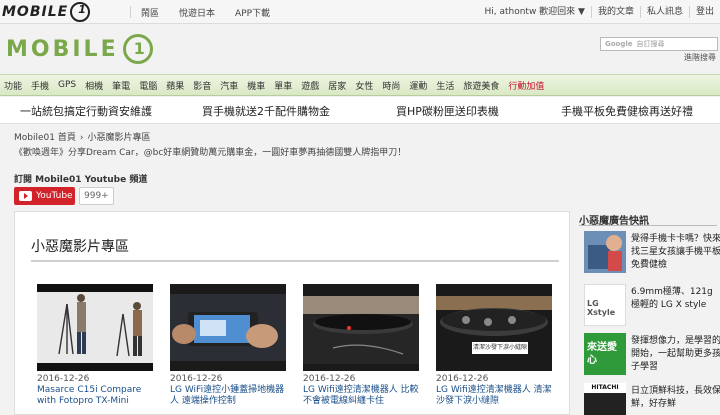 This screenshot has width=720, height=415. I want to click on category-nav-item: 電腦, so click(148, 85).